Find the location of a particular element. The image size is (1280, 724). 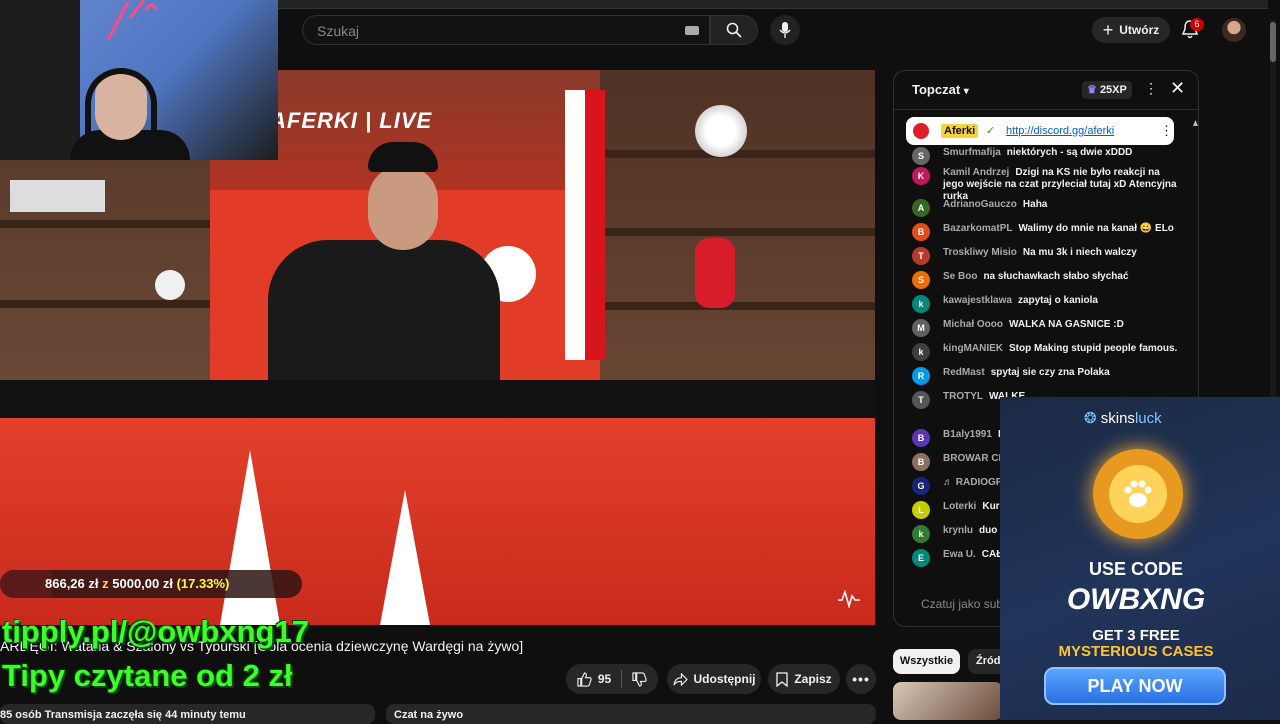

host-head is located at coordinates (403, 207).